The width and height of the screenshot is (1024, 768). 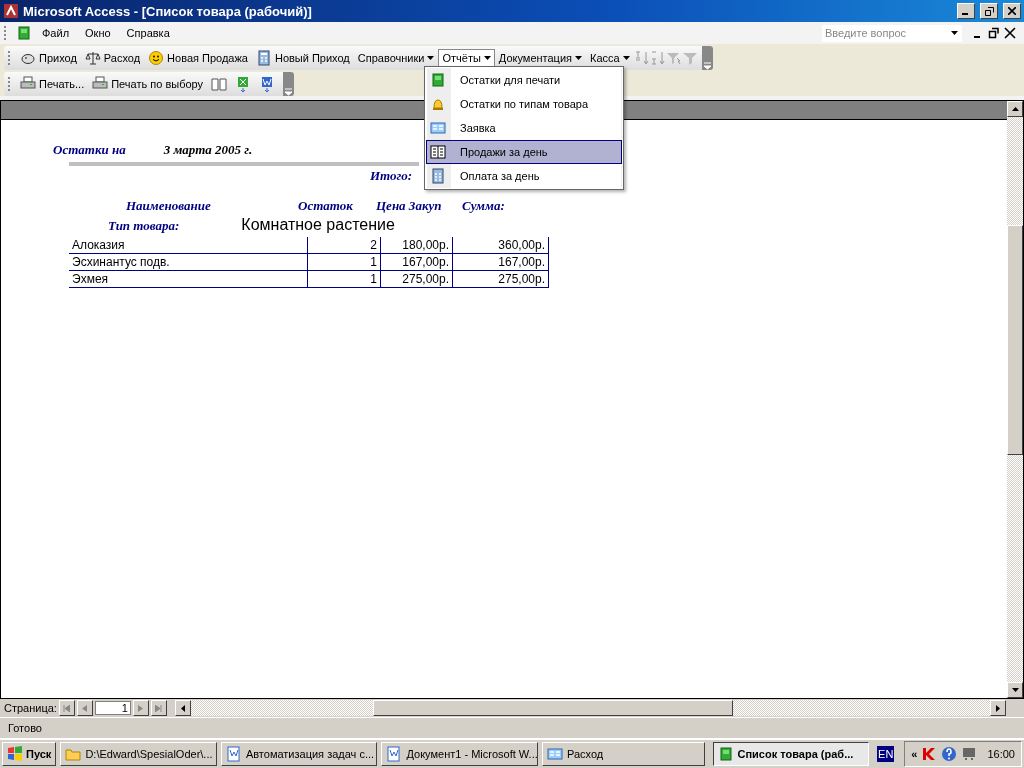 I want to click on menu-item: Остатки для печати, so click(x=524, y=80).